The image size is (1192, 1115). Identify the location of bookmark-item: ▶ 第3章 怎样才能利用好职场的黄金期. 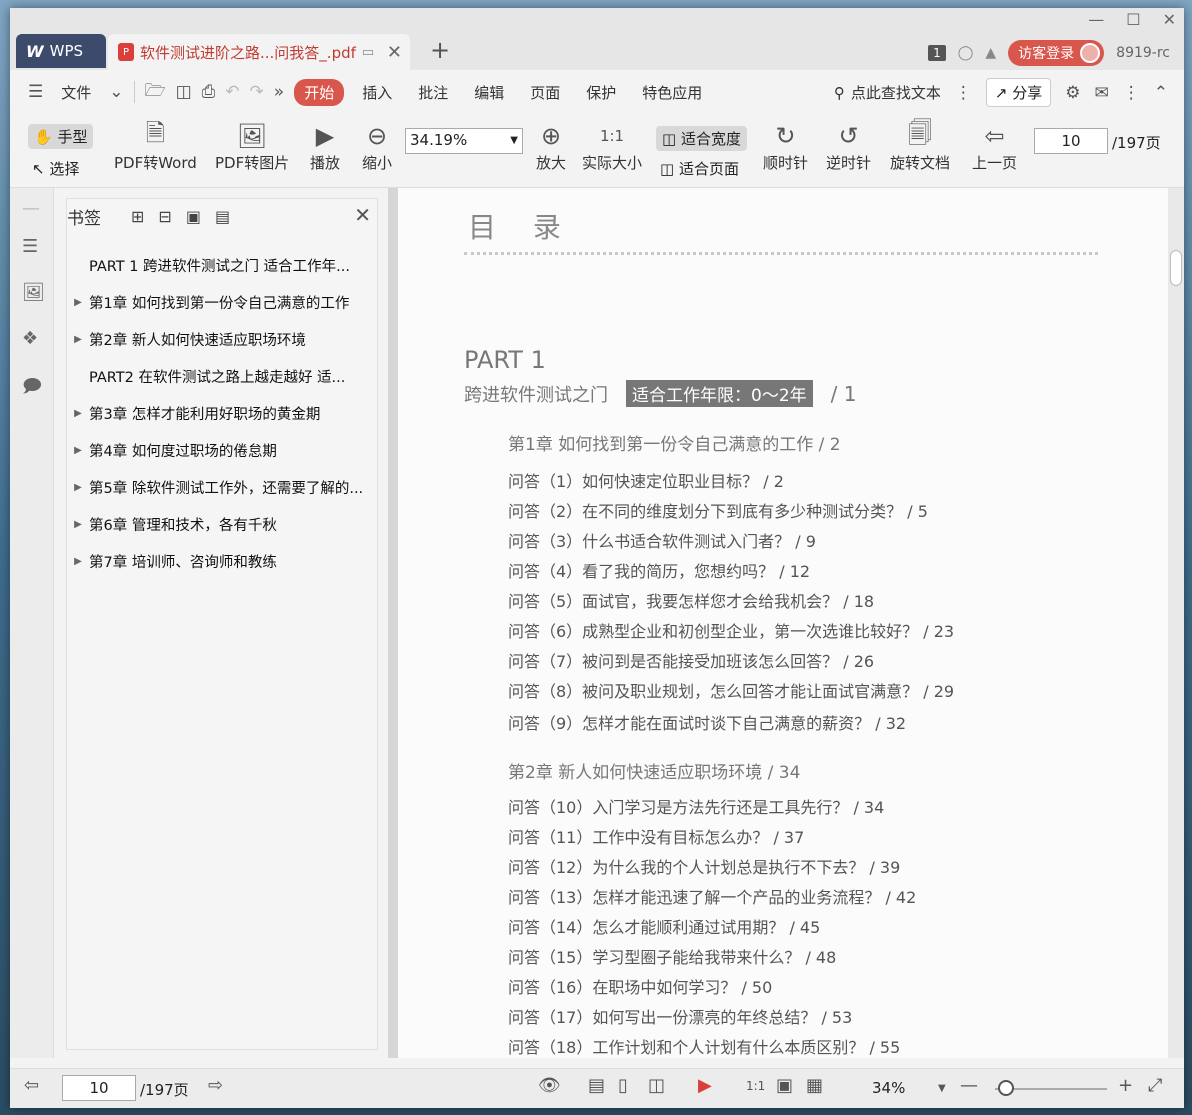
(222, 413).